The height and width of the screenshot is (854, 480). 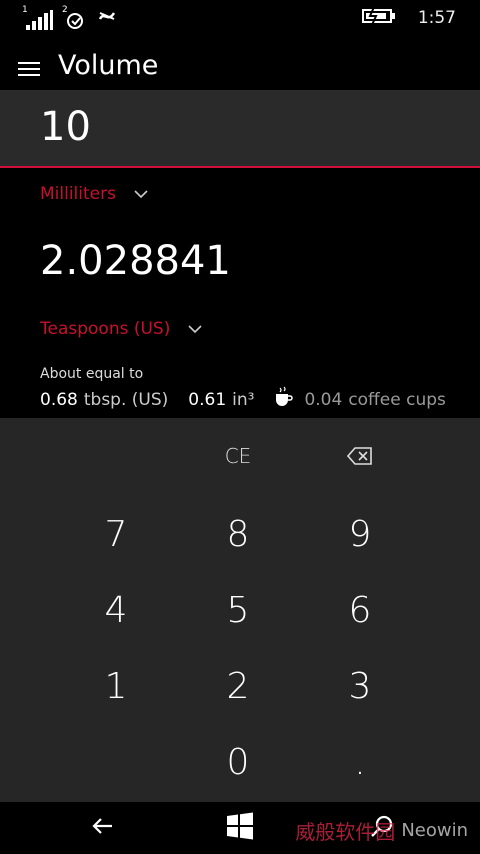 I want to click on coffee-cup-icon, so click(x=284, y=399).